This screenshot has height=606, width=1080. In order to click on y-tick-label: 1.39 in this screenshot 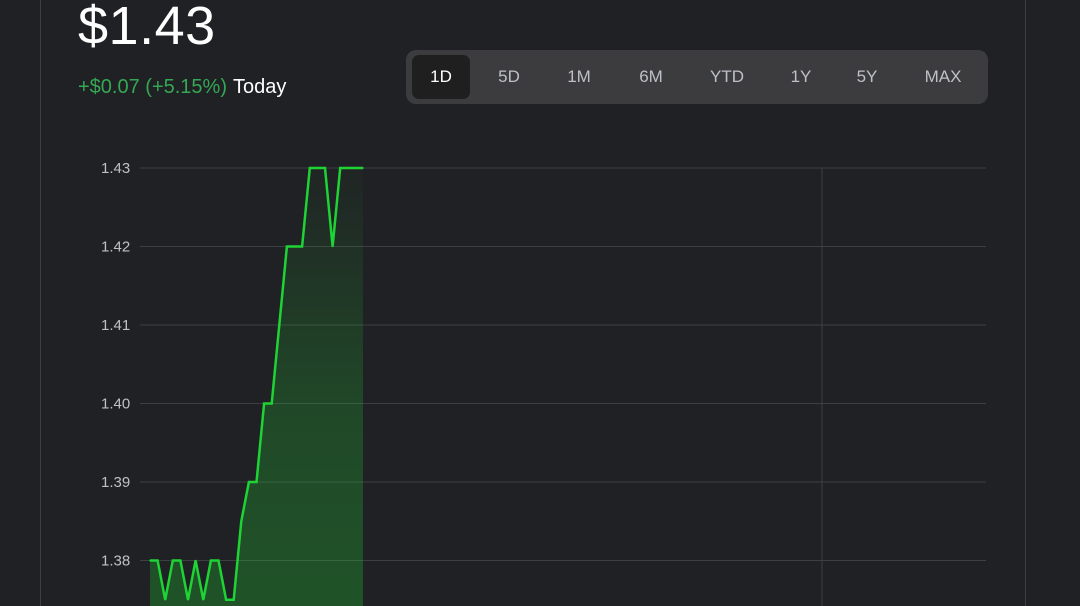, I will do `click(115, 482)`.